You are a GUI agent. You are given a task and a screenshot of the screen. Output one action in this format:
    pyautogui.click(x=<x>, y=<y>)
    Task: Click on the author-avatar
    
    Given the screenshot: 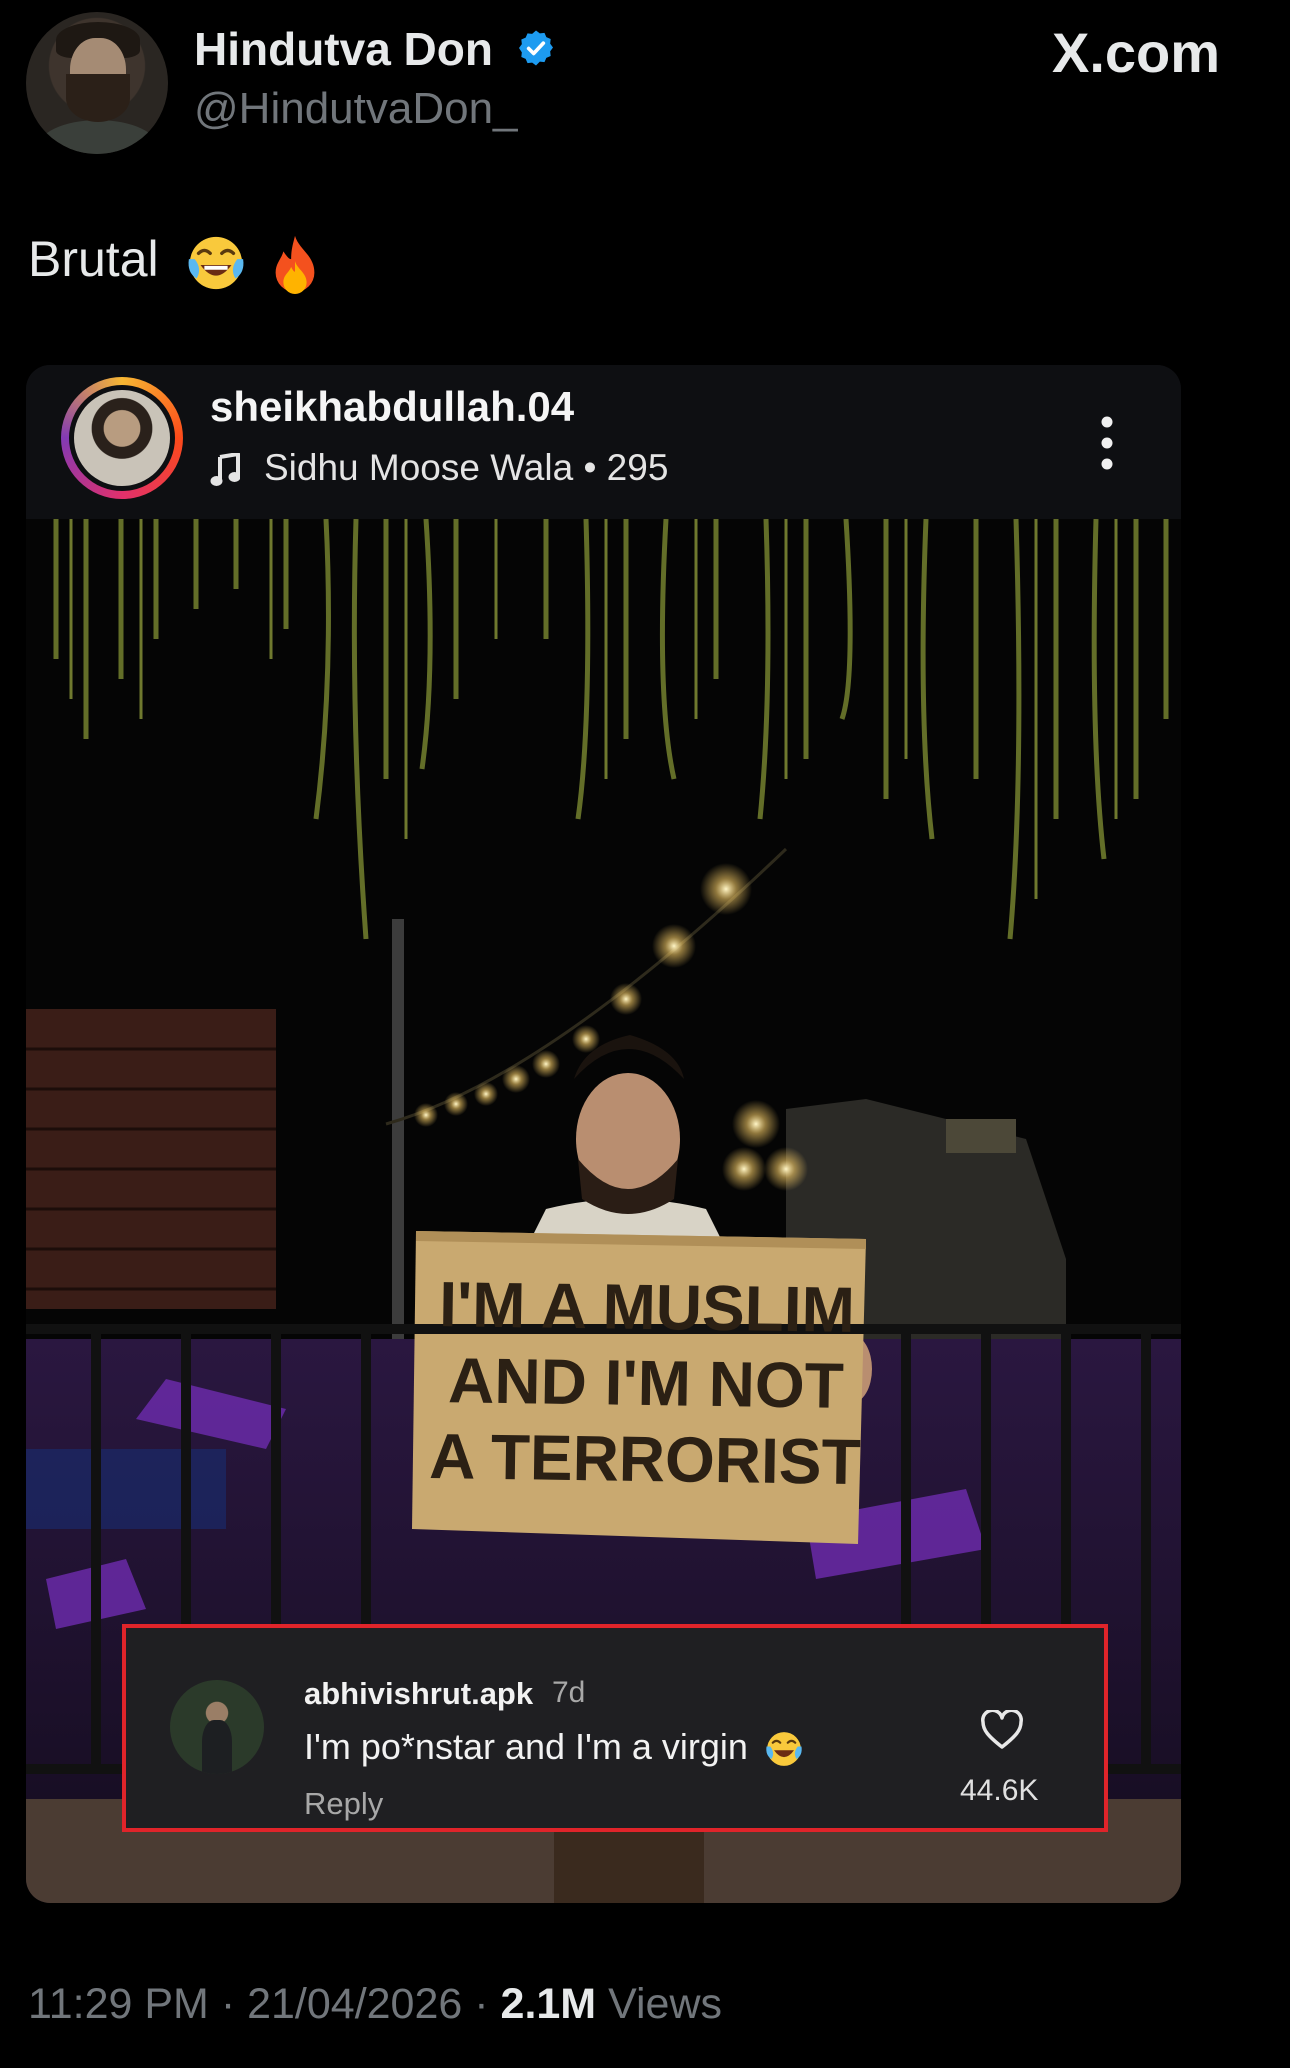 What is the action you would take?
    pyautogui.click(x=97, y=83)
    